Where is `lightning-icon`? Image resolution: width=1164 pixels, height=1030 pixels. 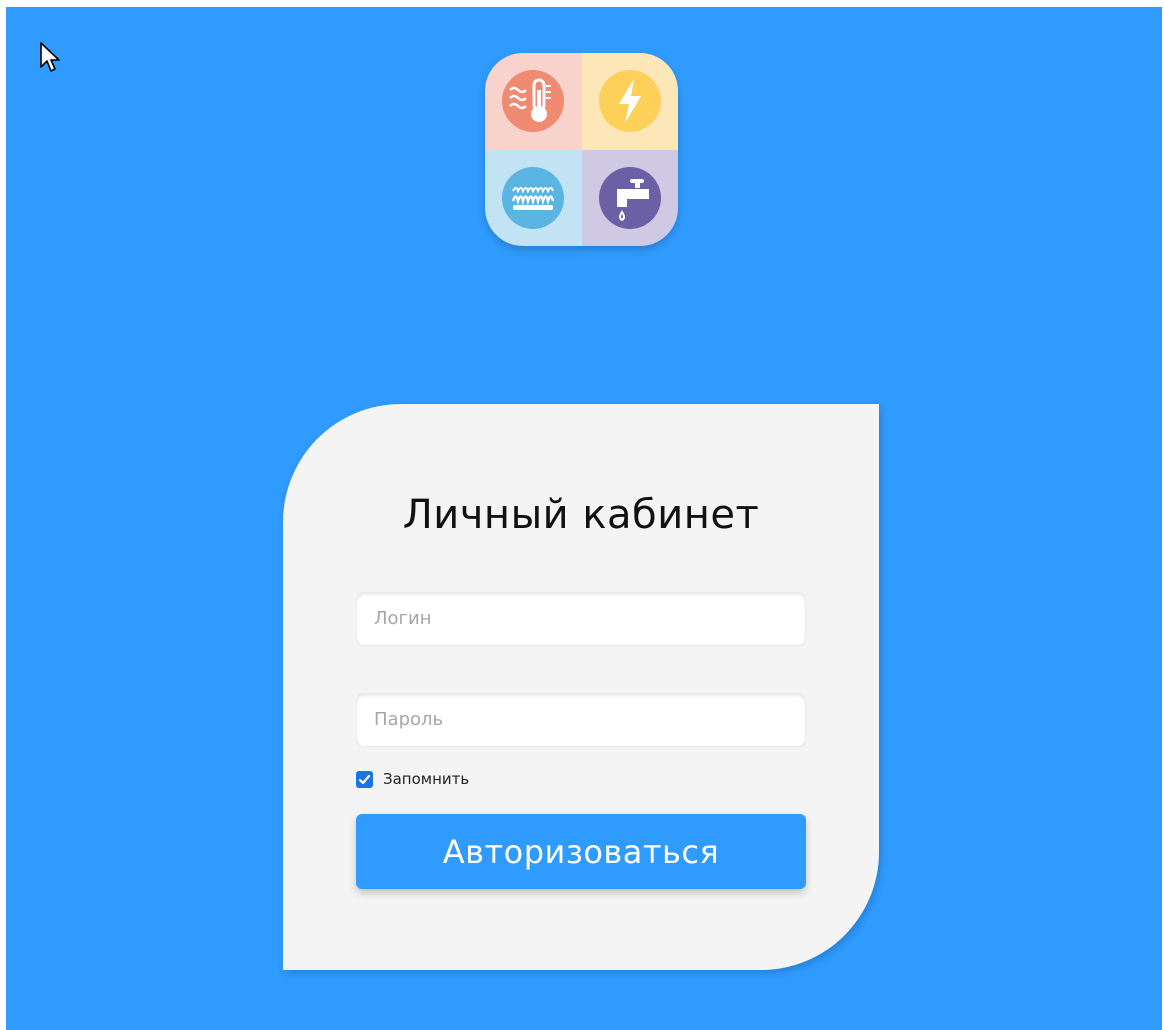
lightning-icon is located at coordinates (629, 101).